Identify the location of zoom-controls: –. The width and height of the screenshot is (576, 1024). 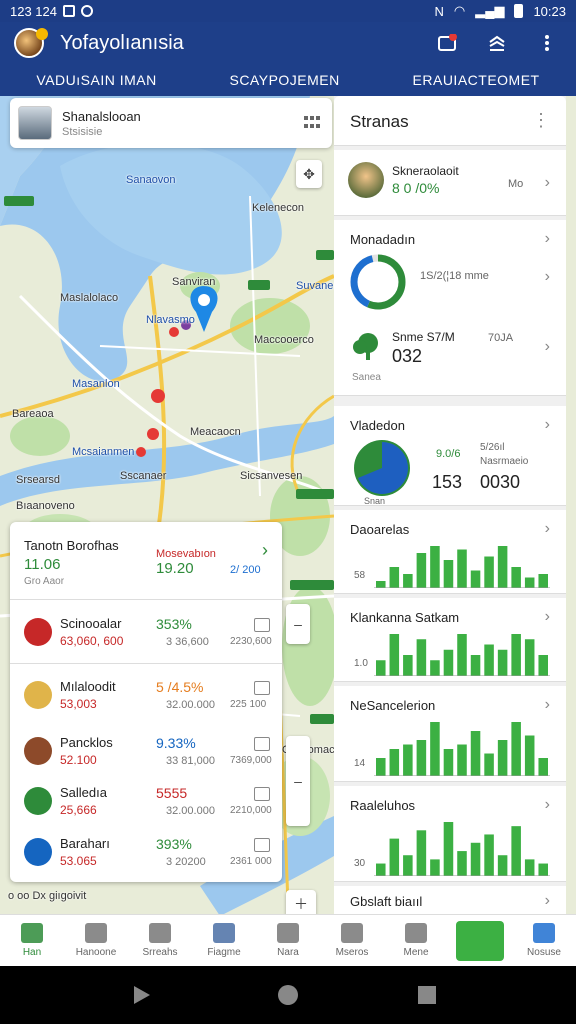
(298, 624).